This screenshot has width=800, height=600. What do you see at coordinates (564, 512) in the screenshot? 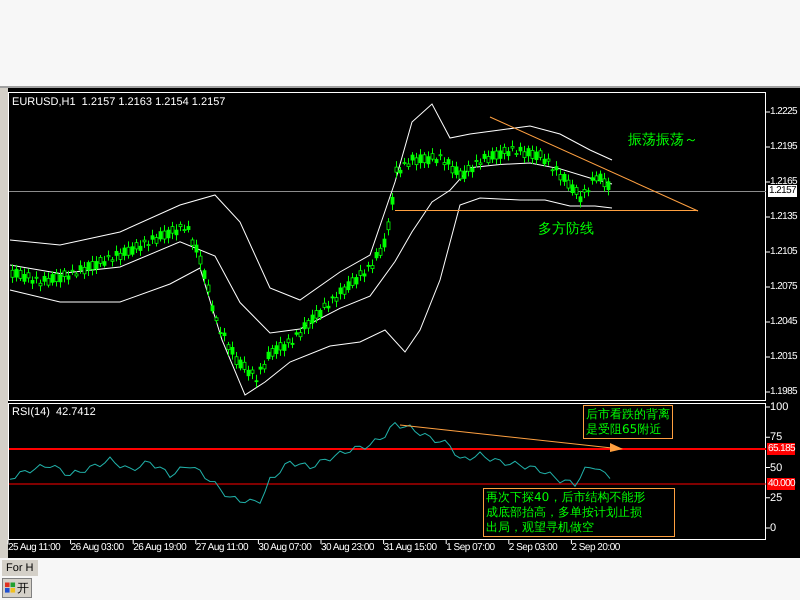
I see `note-text: 成底部抬高，多单按计划止损` at bounding box center [564, 512].